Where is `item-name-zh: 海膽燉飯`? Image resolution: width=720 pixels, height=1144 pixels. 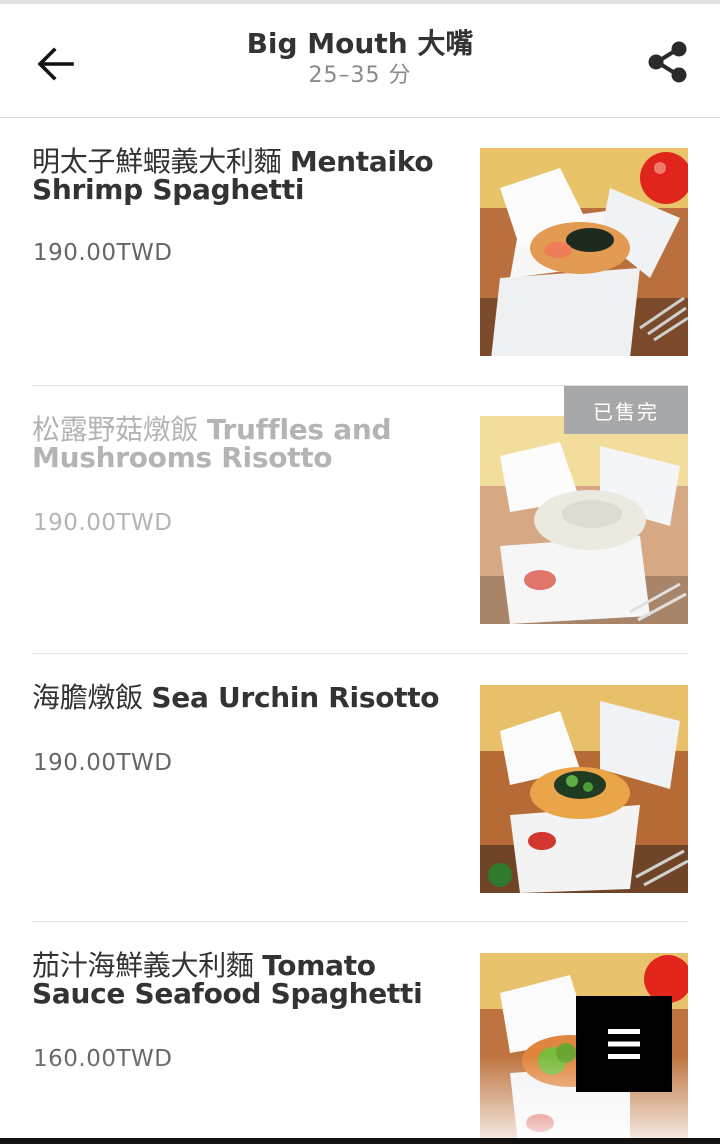
item-name-zh: 海膽燉飯 is located at coordinates (87, 697).